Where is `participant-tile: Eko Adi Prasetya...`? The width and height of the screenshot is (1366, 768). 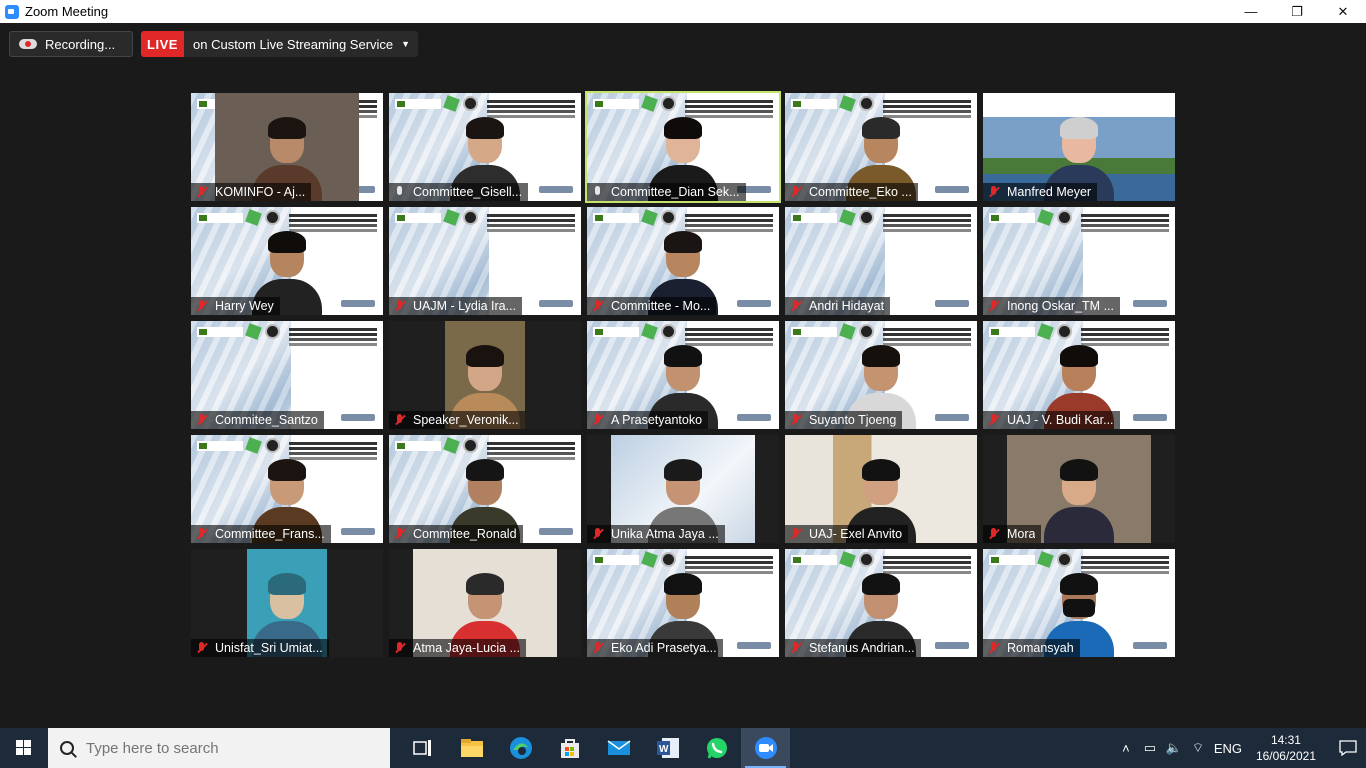
participant-tile: Eko Adi Prasetya... is located at coordinates (683, 603).